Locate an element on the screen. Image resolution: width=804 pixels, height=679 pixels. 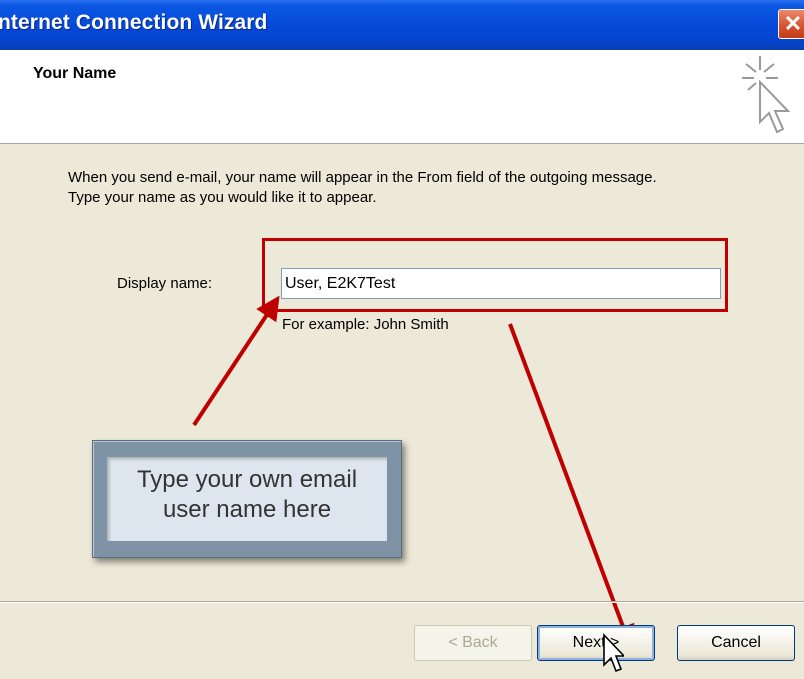
arrow-to-next is located at coordinates (571, 486).